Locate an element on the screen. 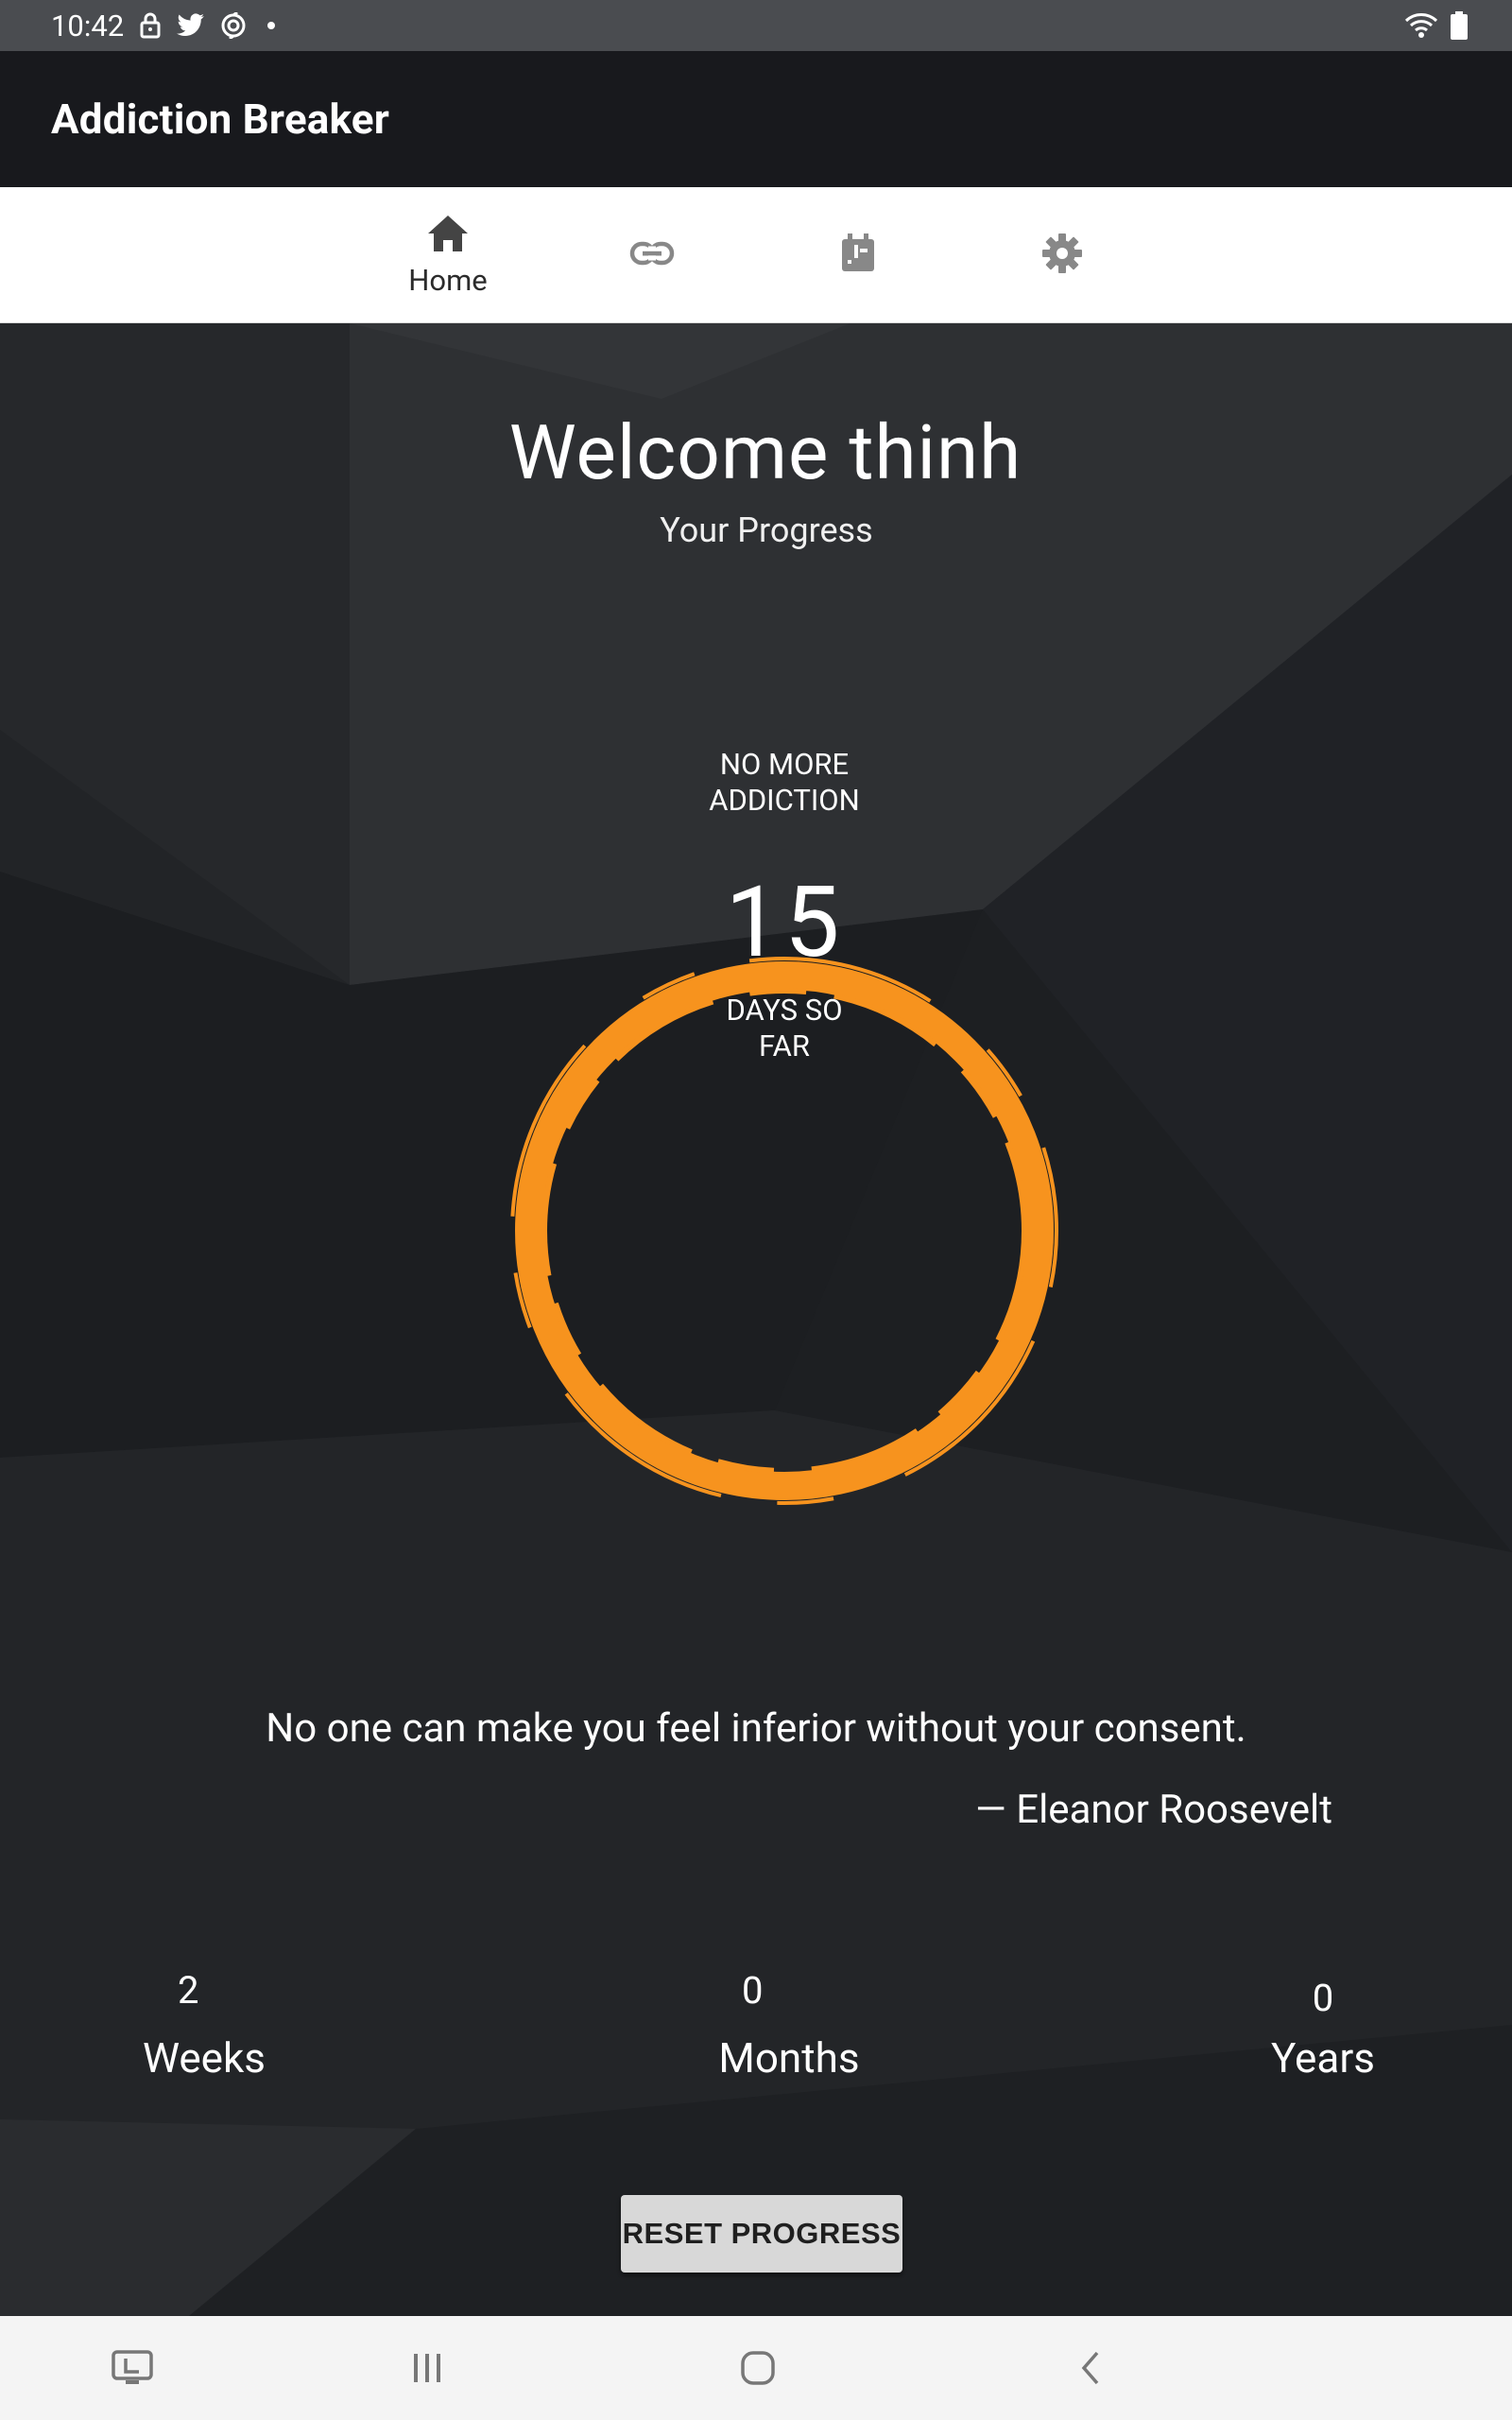 Image resolution: width=1512 pixels, height=2420 pixels. tab-home: Home is located at coordinates (447, 255).